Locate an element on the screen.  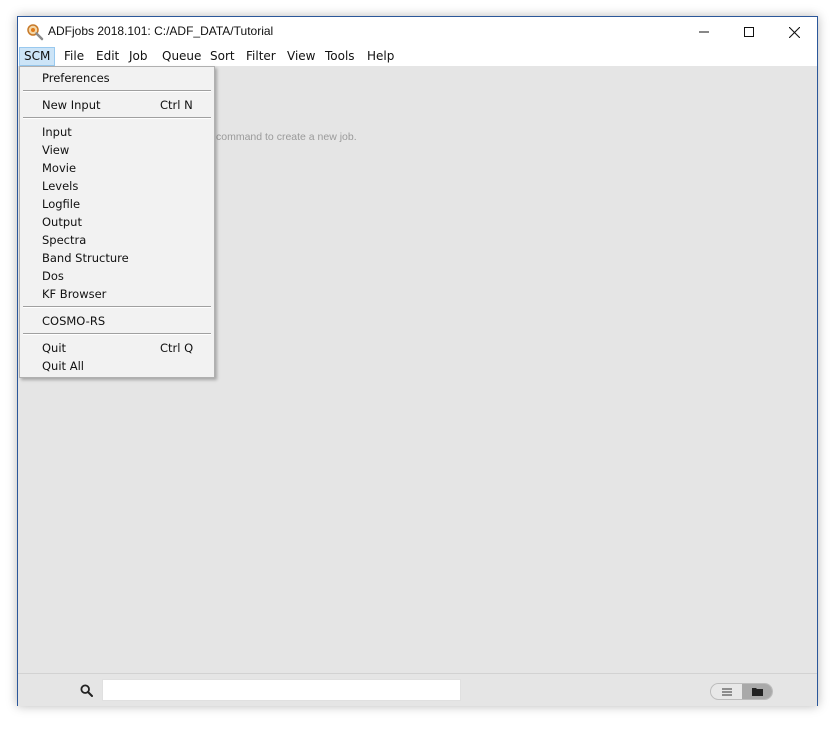
menu-item-label: Output is located at coordinates (62, 222).